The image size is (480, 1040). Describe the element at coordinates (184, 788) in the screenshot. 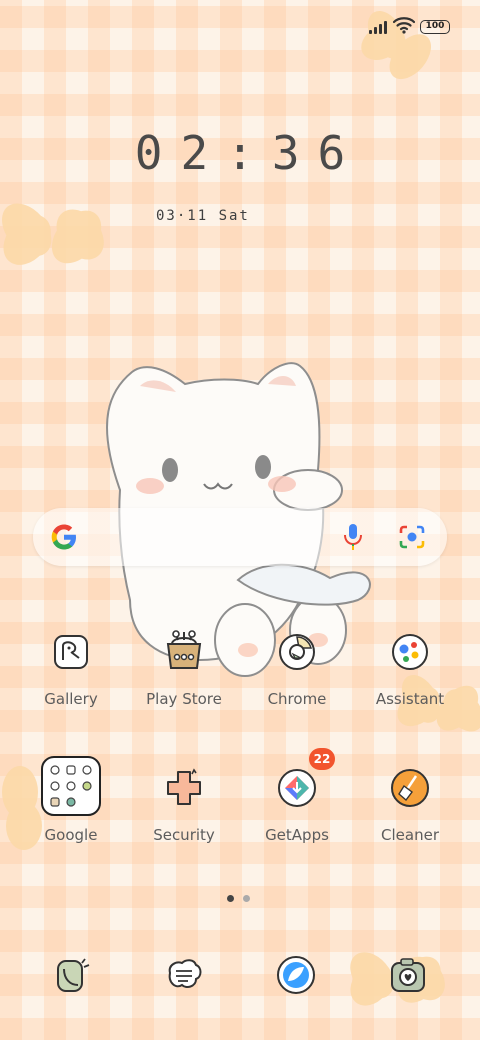

I see `security-icon` at that location.